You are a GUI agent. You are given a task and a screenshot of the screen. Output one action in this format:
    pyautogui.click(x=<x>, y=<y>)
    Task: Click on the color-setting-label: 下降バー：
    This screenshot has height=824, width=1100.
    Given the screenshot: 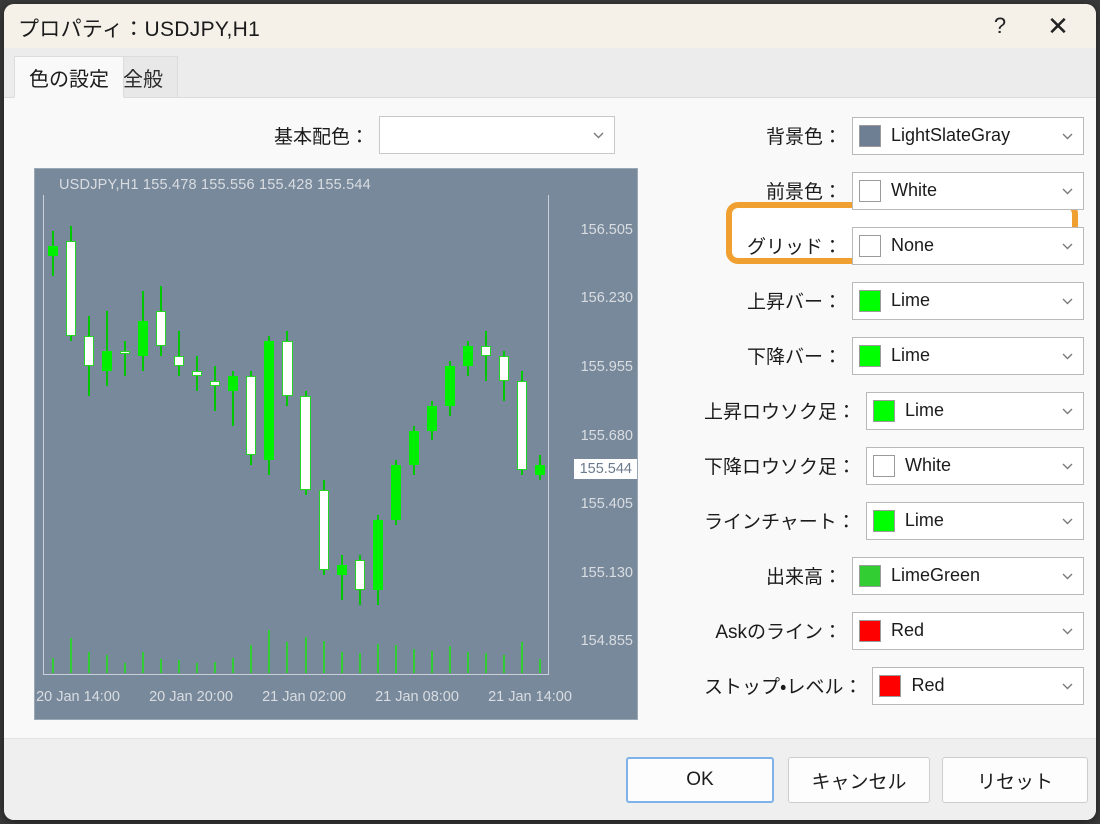 What is the action you would take?
    pyautogui.click(x=794, y=357)
    